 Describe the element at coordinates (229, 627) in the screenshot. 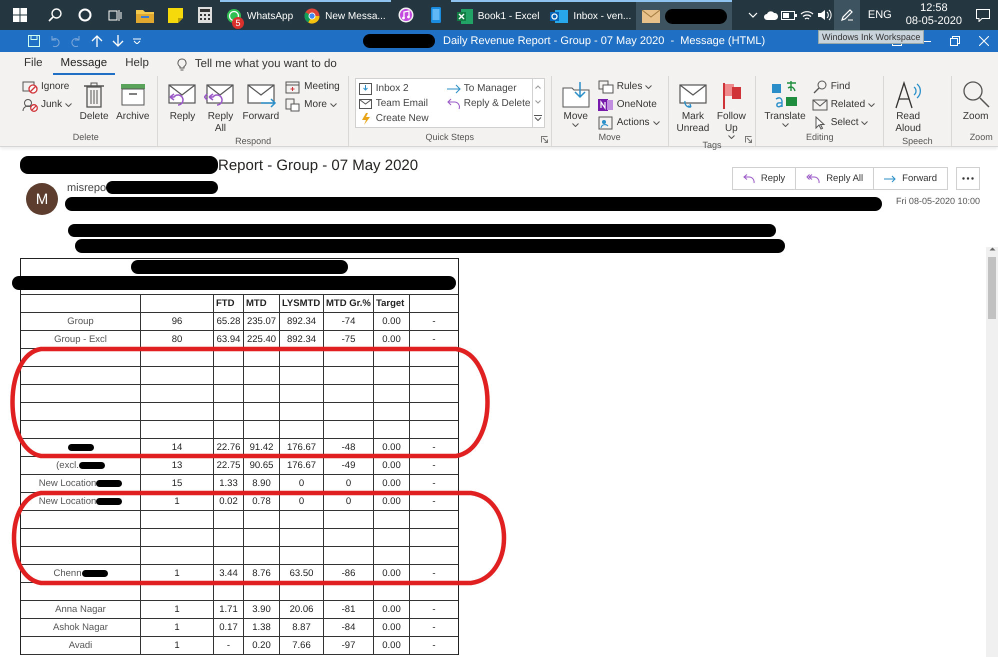

I see `table-cell: 0.17` at that location.